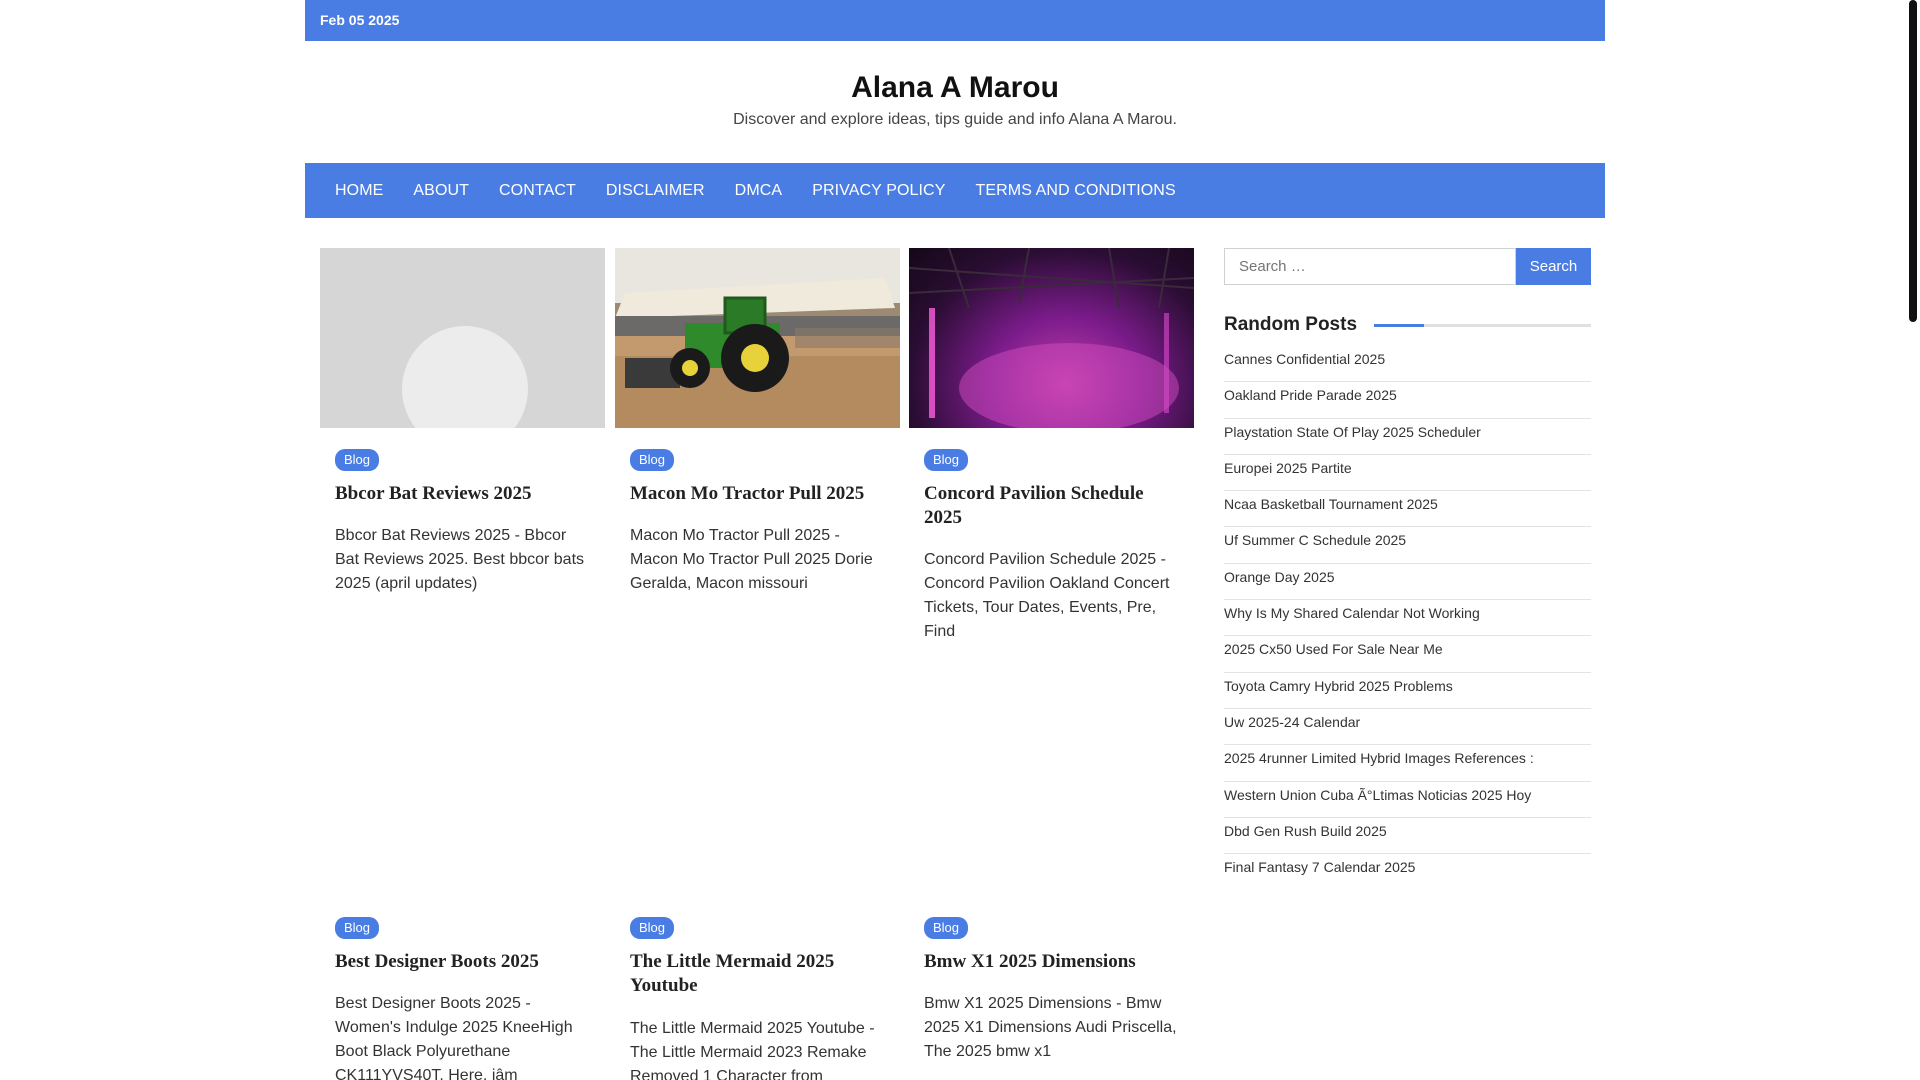 The width and height of the screenshot is (1920, 1080). Describe the element at coordinates (757, 494) in the screenshot. I see `post-title: Macon Mo Tractor Pull 2025` at that location.